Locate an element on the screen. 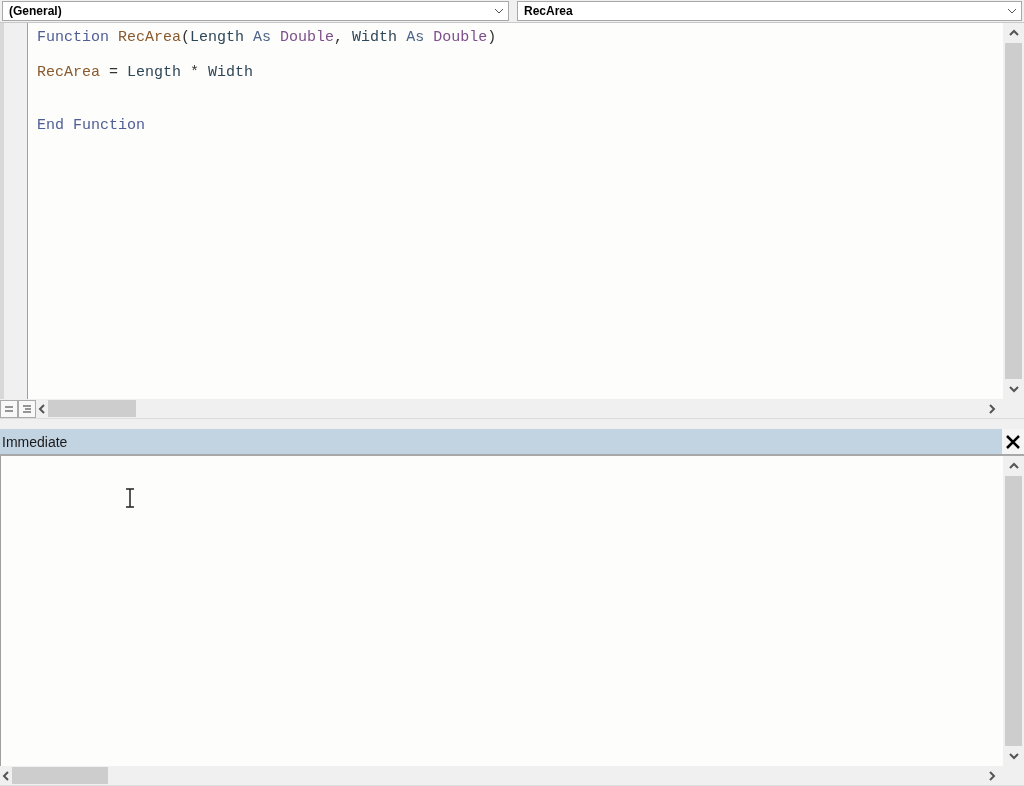  close-icon is located at coordinates (1013, 441).